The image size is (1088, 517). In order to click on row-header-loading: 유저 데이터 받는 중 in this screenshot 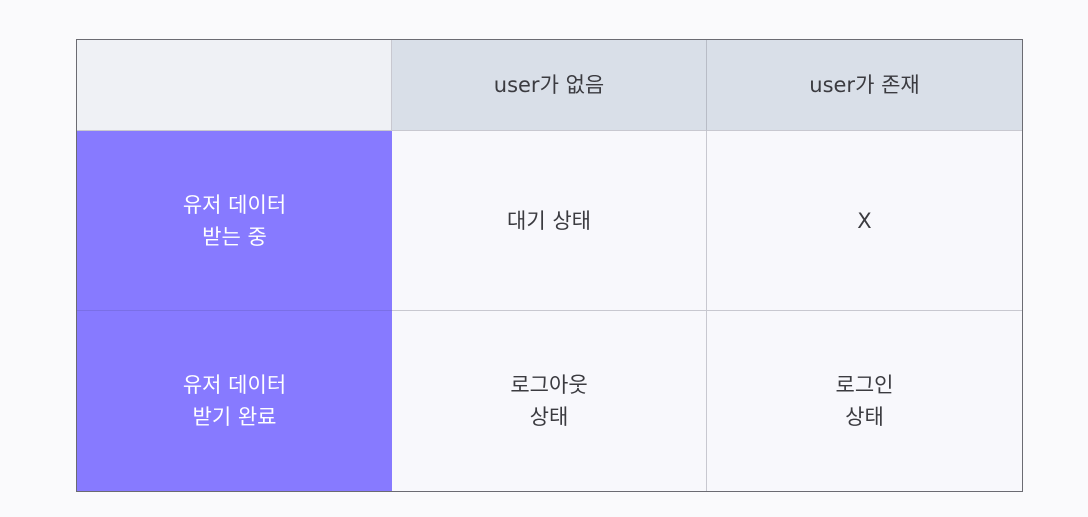, I will do `click(234, 221)`.